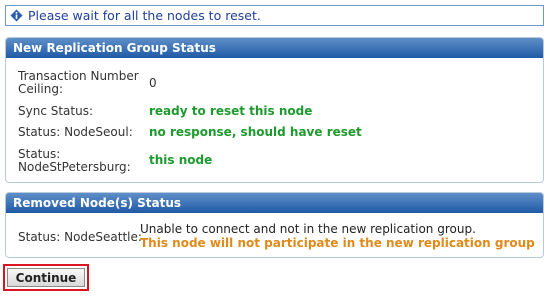  I want to click on continue-button-highlight: Continue, so click(46, 277).